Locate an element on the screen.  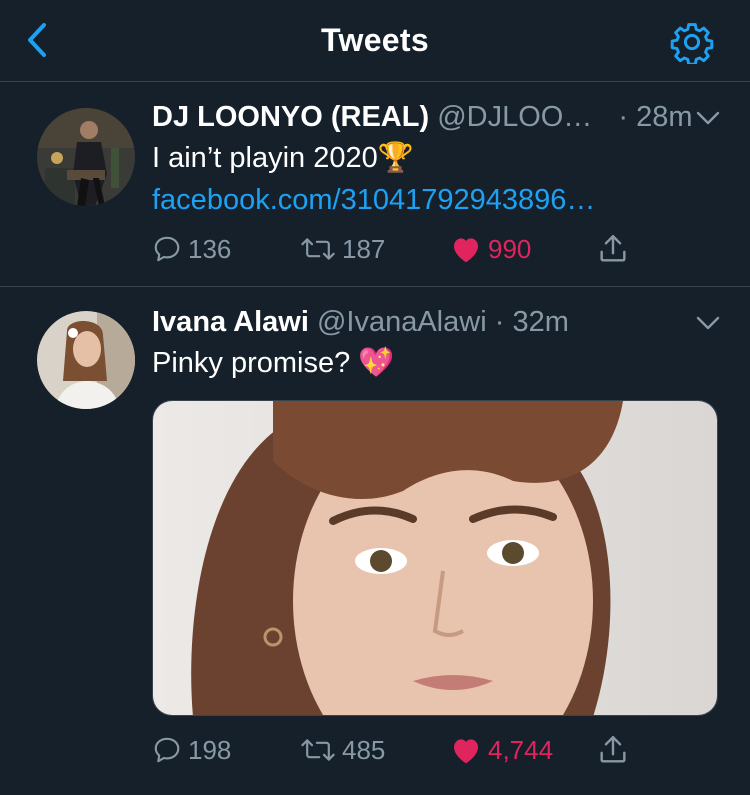
tweet-text: Pinky promise? 💖 is located at coordinates (273, 363).